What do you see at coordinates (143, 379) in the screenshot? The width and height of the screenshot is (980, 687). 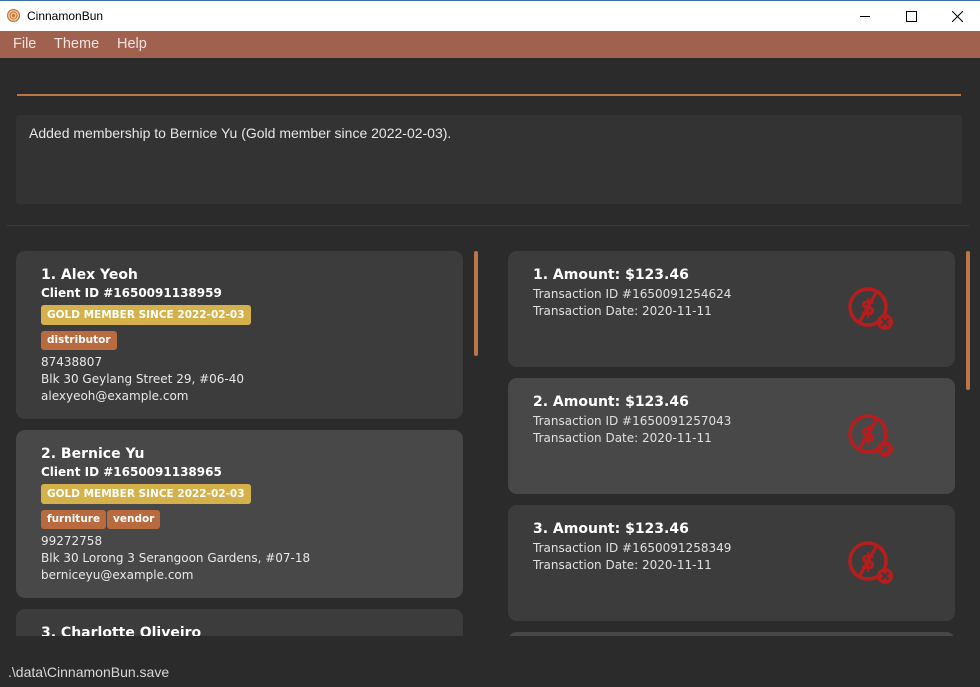 I see `client-address: Blk 30 Geylang Street 29, #06-40` at bounding box center [143, 379].